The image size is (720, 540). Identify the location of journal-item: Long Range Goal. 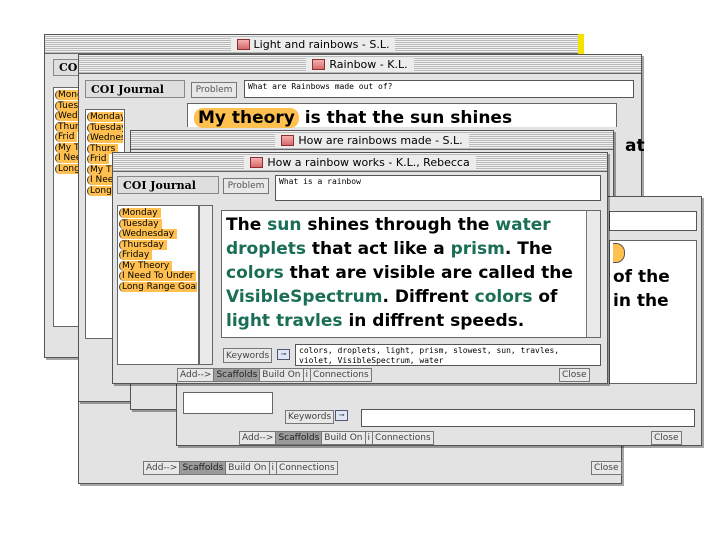
(158, 286).